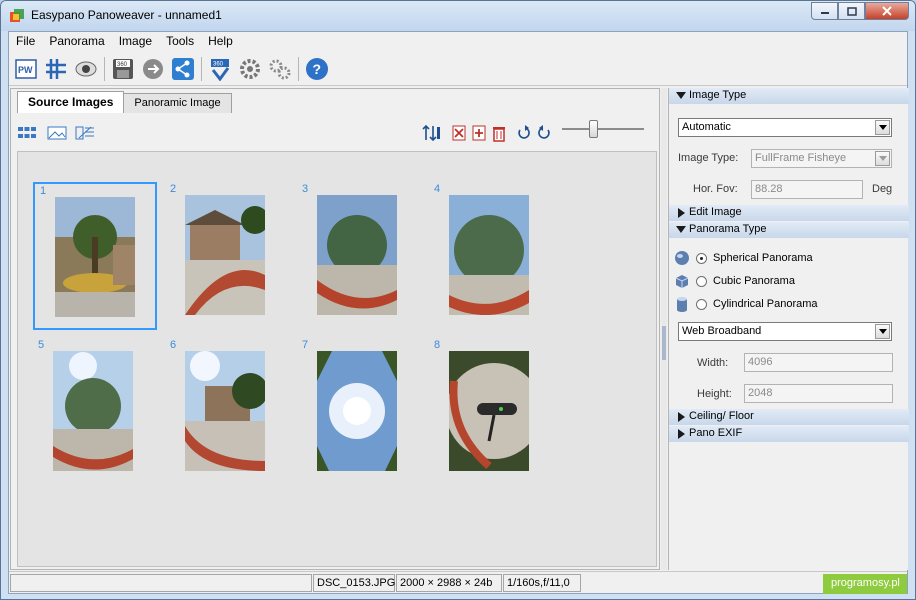 The height and width of the screenshot is (600, 916). What do you see at coordinates (459, 133) in the screenshot?
I see `remove-image-button` at bounding box center [459, 133].